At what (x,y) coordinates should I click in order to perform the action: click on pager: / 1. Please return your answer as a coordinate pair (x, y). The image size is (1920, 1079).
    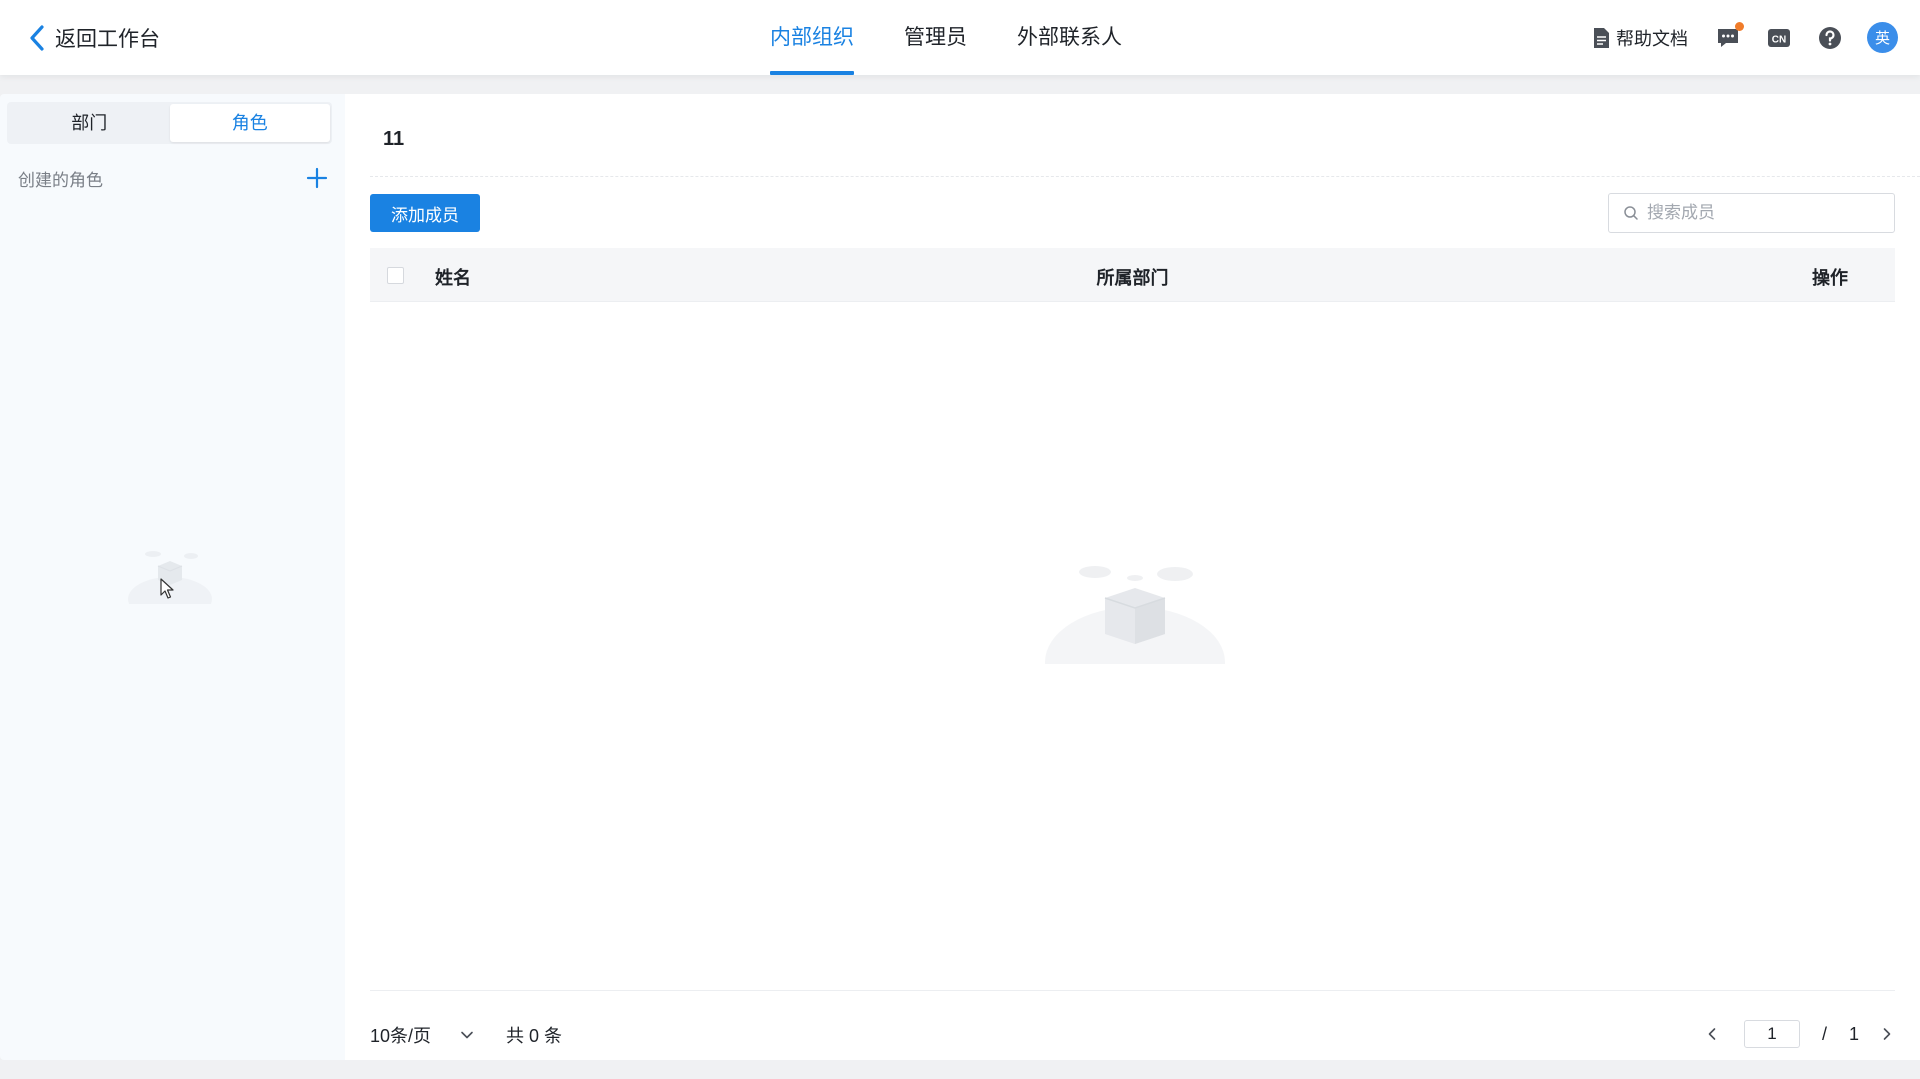
    Looking at the image, I should click on (1799, 1034).